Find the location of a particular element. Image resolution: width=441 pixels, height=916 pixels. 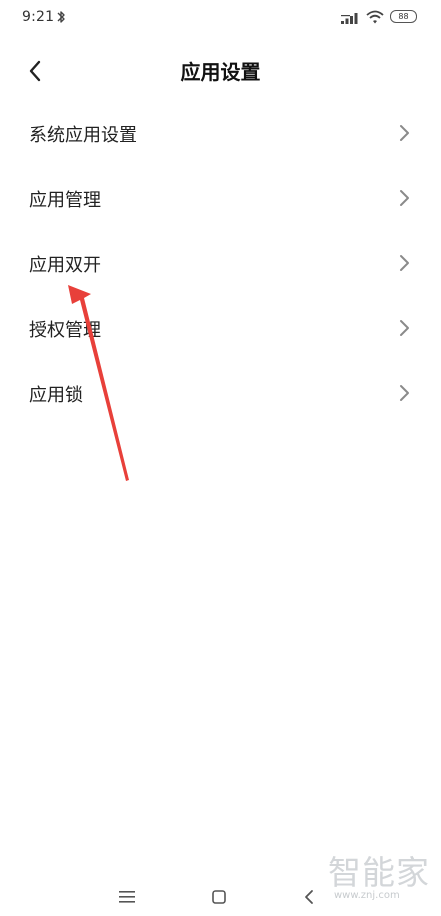

list-item-label: 授权管理 is located at coordinates (65, 330).